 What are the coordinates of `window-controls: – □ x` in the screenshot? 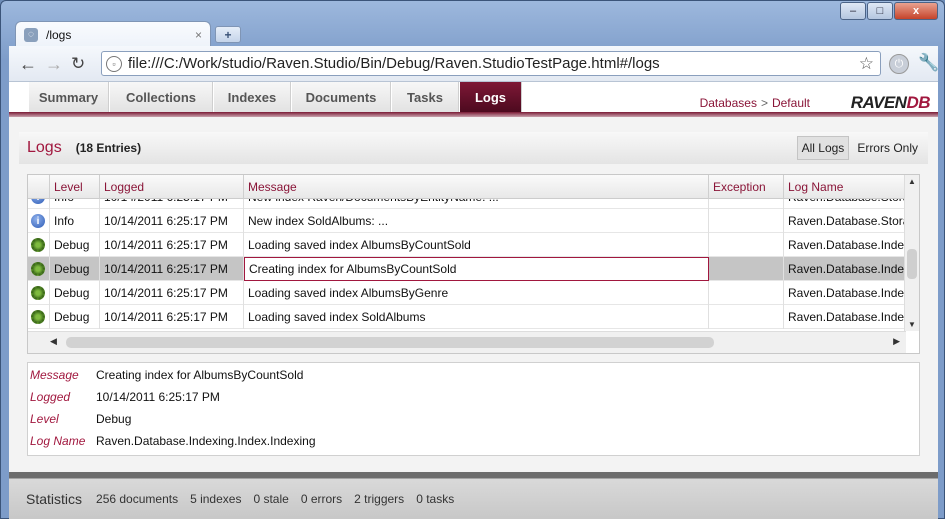 It's located at (889, 11).